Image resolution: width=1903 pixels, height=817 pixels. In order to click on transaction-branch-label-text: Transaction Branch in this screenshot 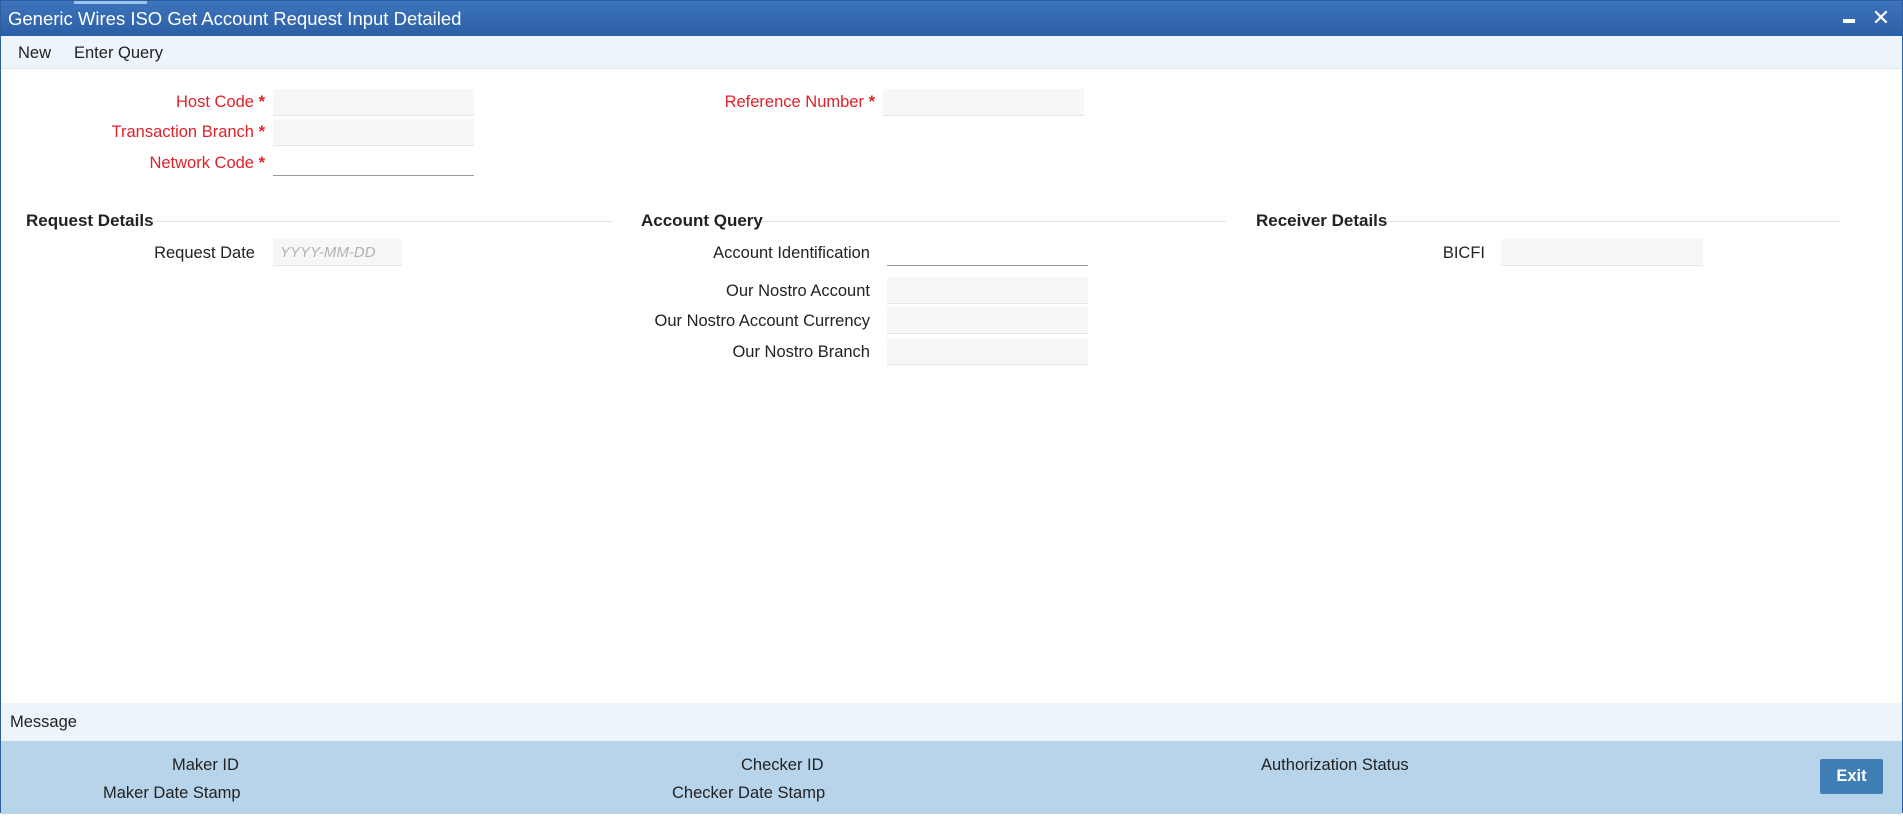, I will do `click(182, 132)`.